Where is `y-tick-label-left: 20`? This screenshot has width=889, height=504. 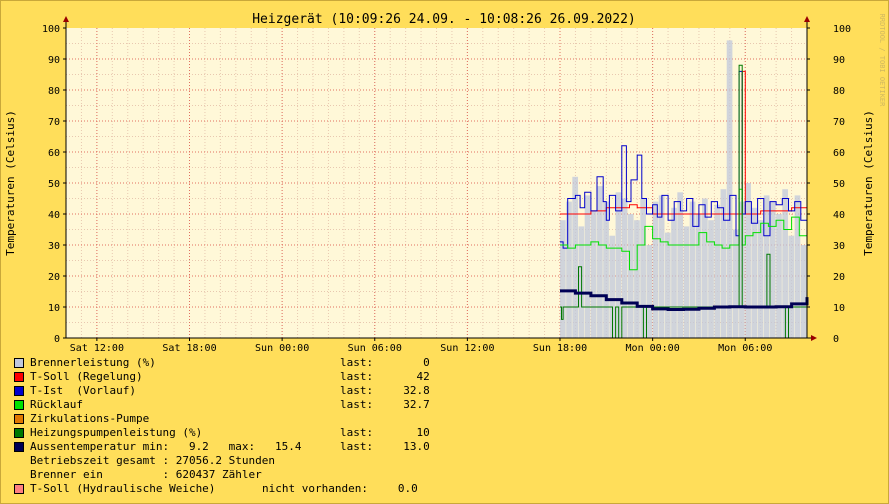
y-tick-label-left: 20 is located at coordinates (54, 277).